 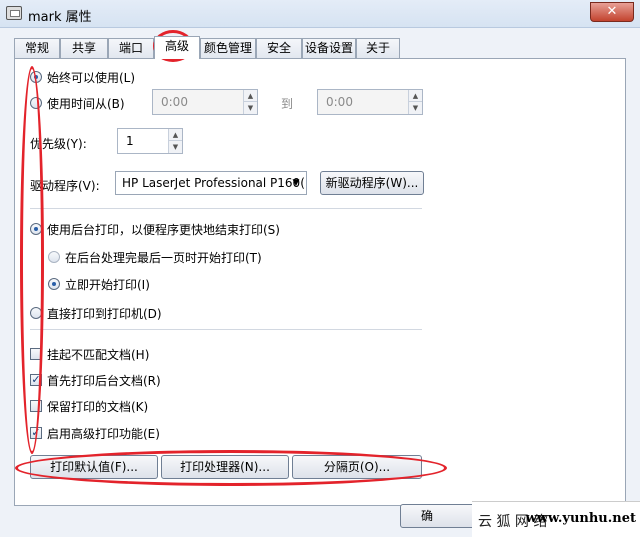 What do you see at coordinates (279, 48) in the screenshot?
I see `tab-security: 安全` at bounding box center [279, 48].